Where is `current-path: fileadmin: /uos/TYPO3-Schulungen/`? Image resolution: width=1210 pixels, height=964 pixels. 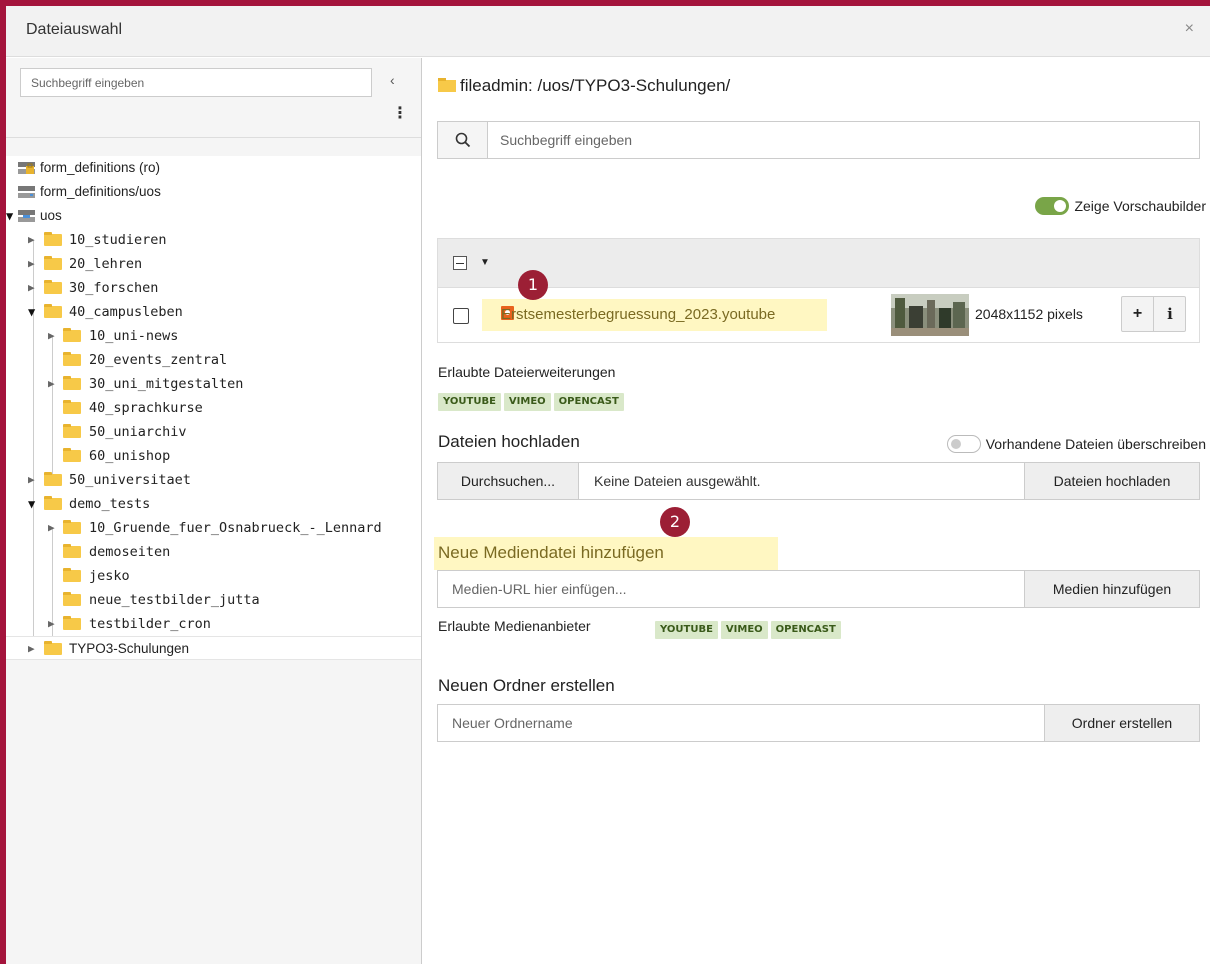
current-path: fileadmin: /uos/TYPO3-Schulungen/ is located at coordinates (584, 86).